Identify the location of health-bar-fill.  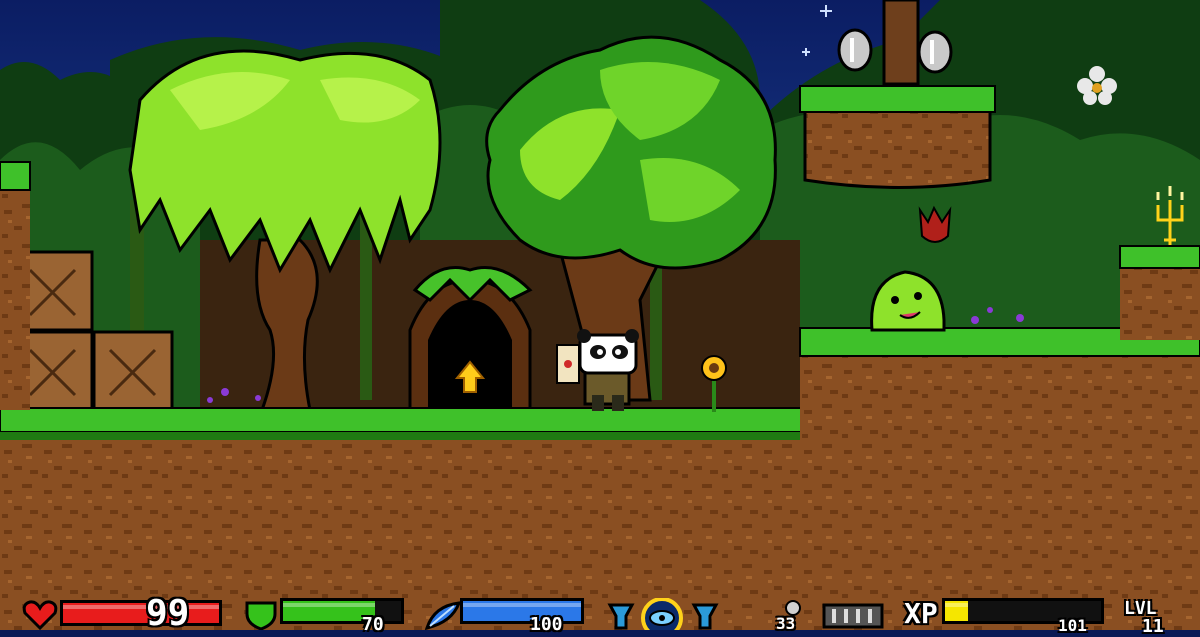
(141, 613).